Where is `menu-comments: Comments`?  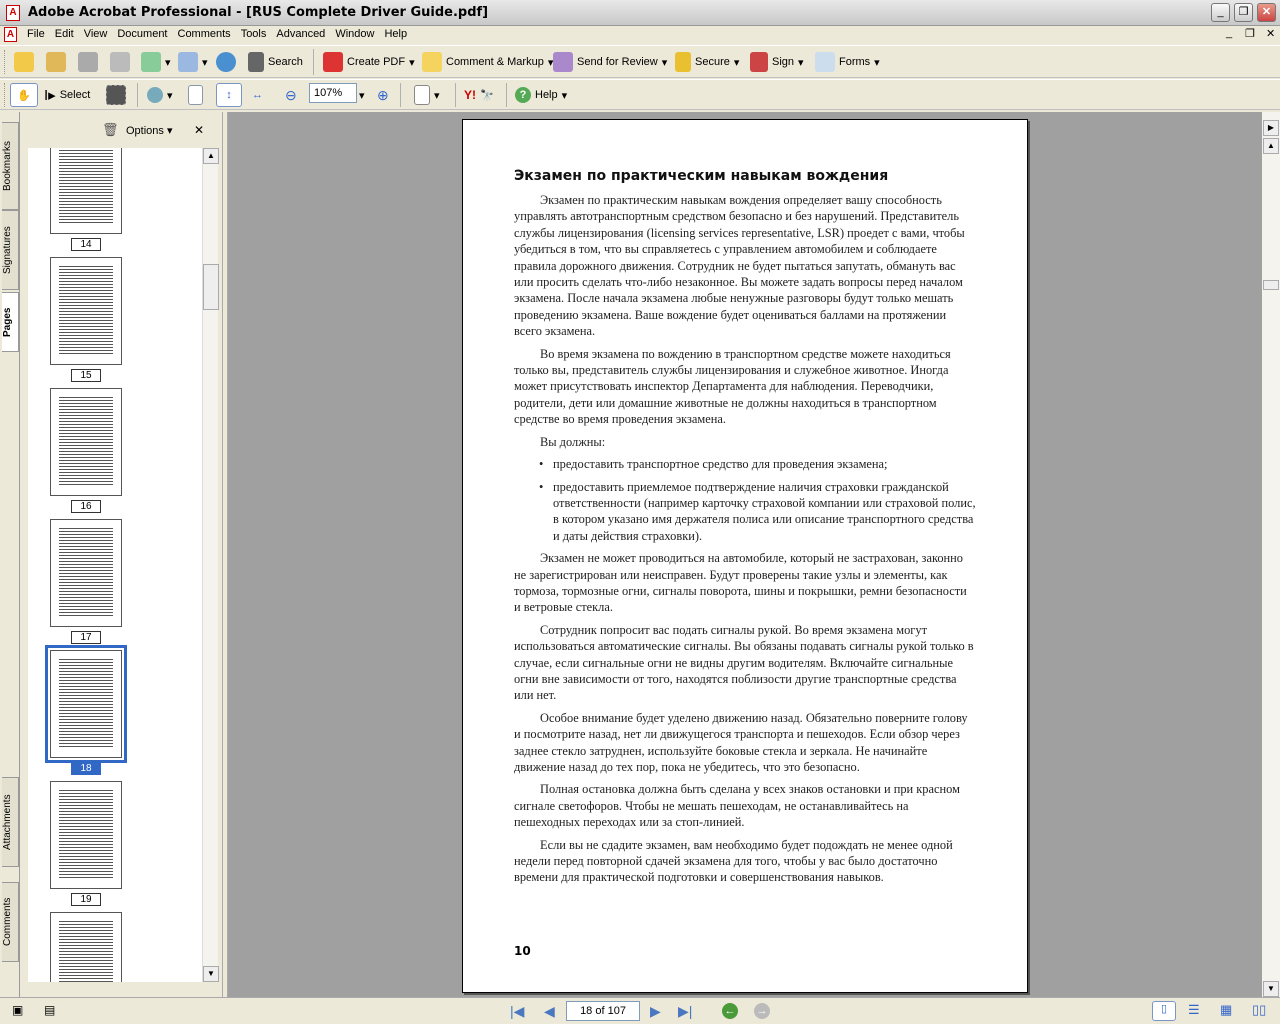
menu-comments: Comments is located at coordinates (204, 34).